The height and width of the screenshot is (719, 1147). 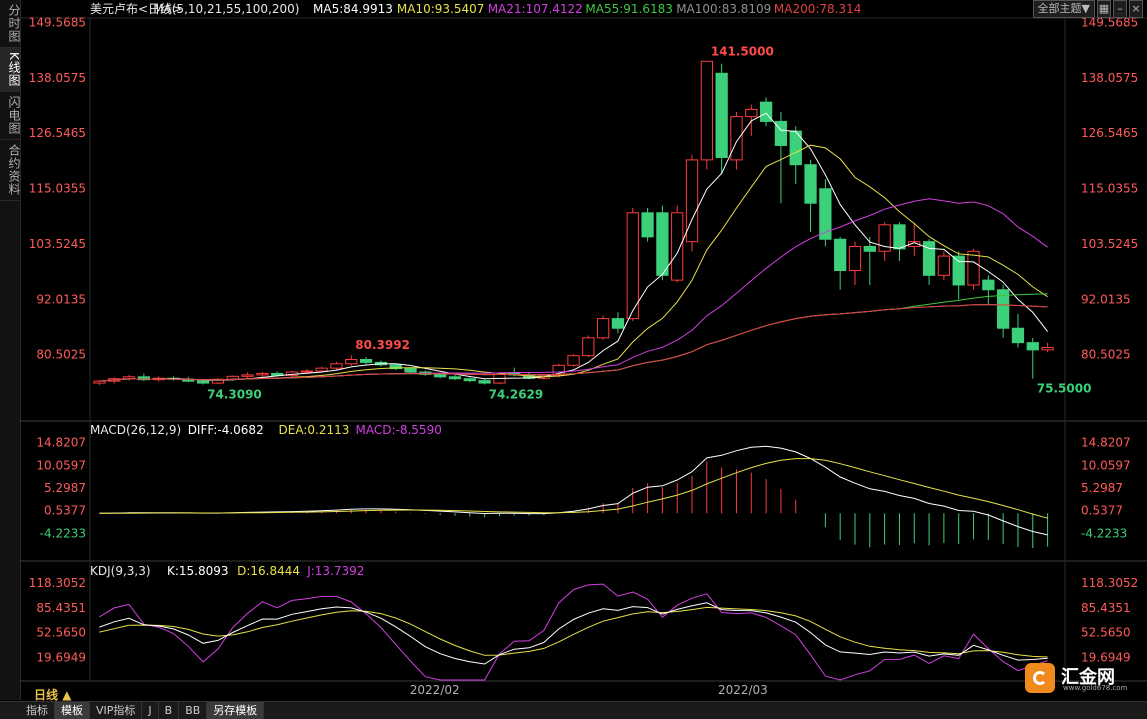 What do you see at coordinates (10, 24) in the screenshot?
I see `sidebar-tab-0: 分时图` at bounding box center [10, 24].